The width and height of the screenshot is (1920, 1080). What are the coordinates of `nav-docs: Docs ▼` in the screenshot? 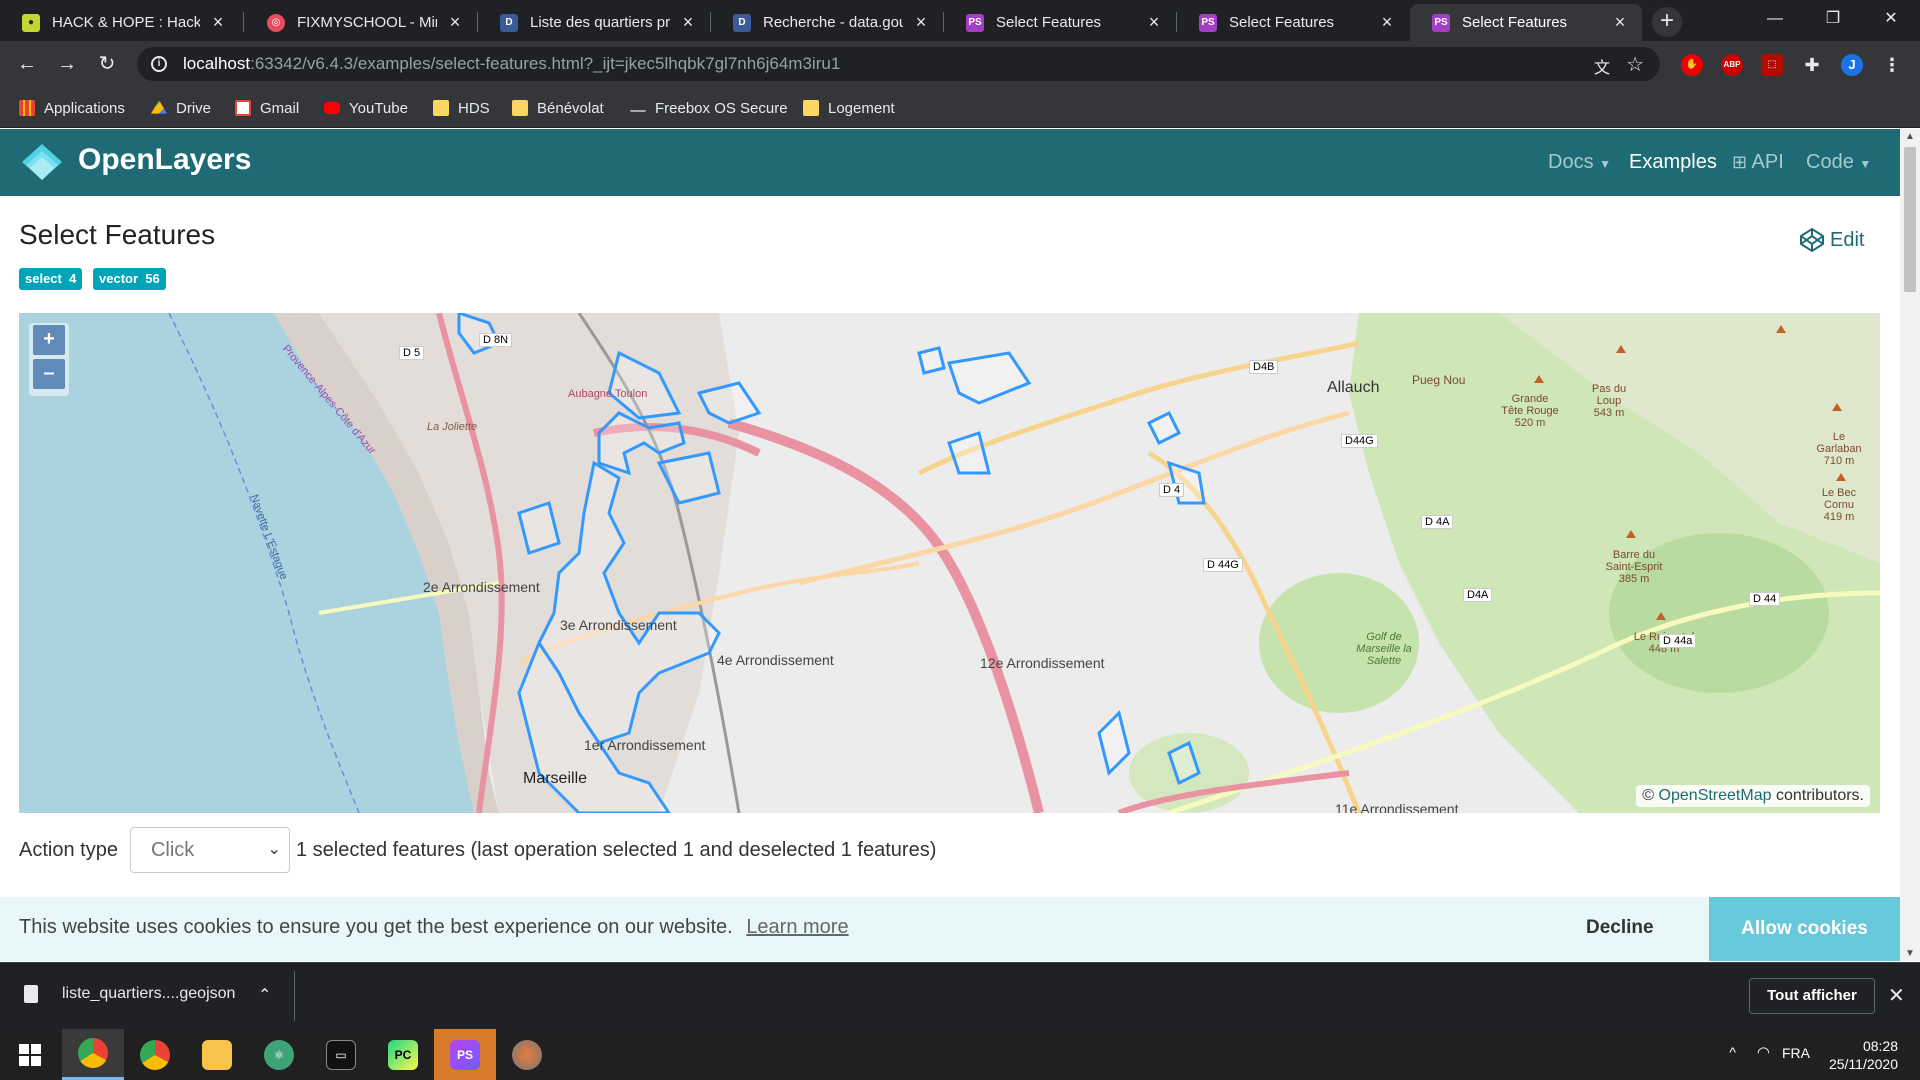 It's located at (1579, 162).